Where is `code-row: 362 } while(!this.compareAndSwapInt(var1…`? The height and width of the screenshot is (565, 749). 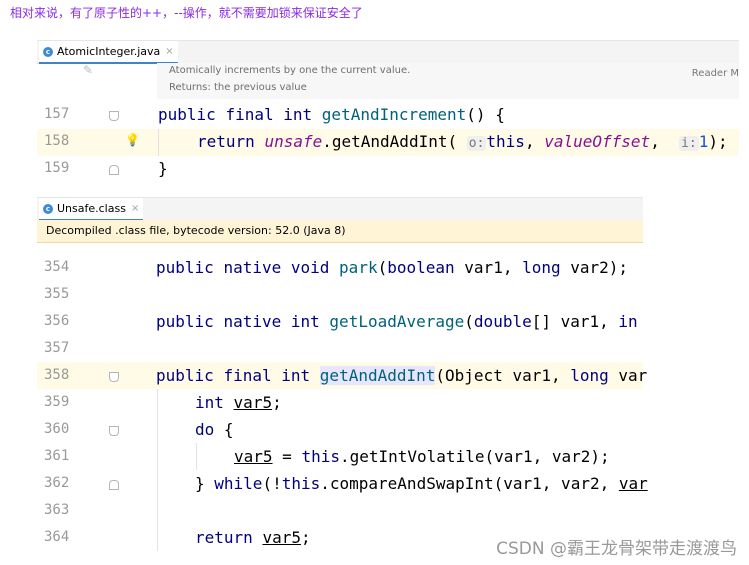
code-row: 362 } while(!this.compareAndSwapInt(var1… is located at coordinates (342, 483).